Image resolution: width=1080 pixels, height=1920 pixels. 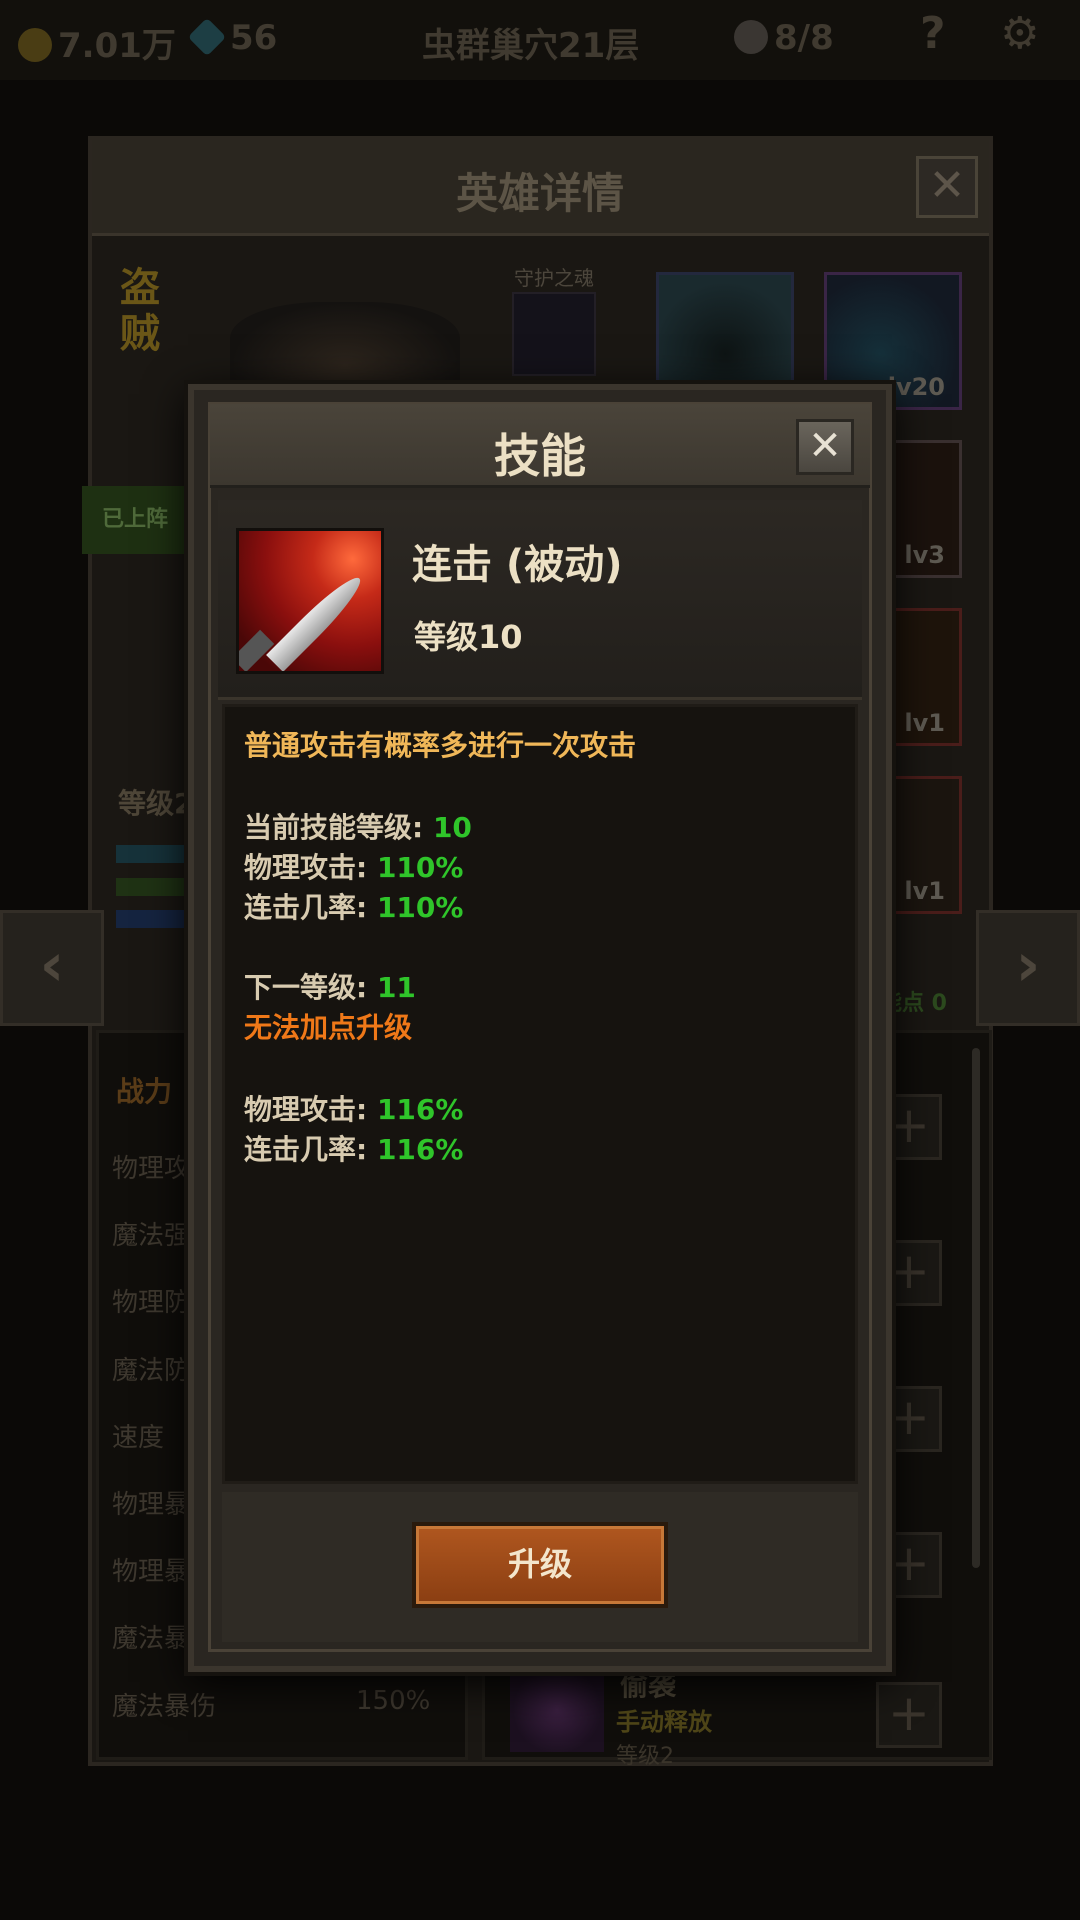 I want to click on guardian-soul-label: 守护之魂, so click(x=554, y=278).